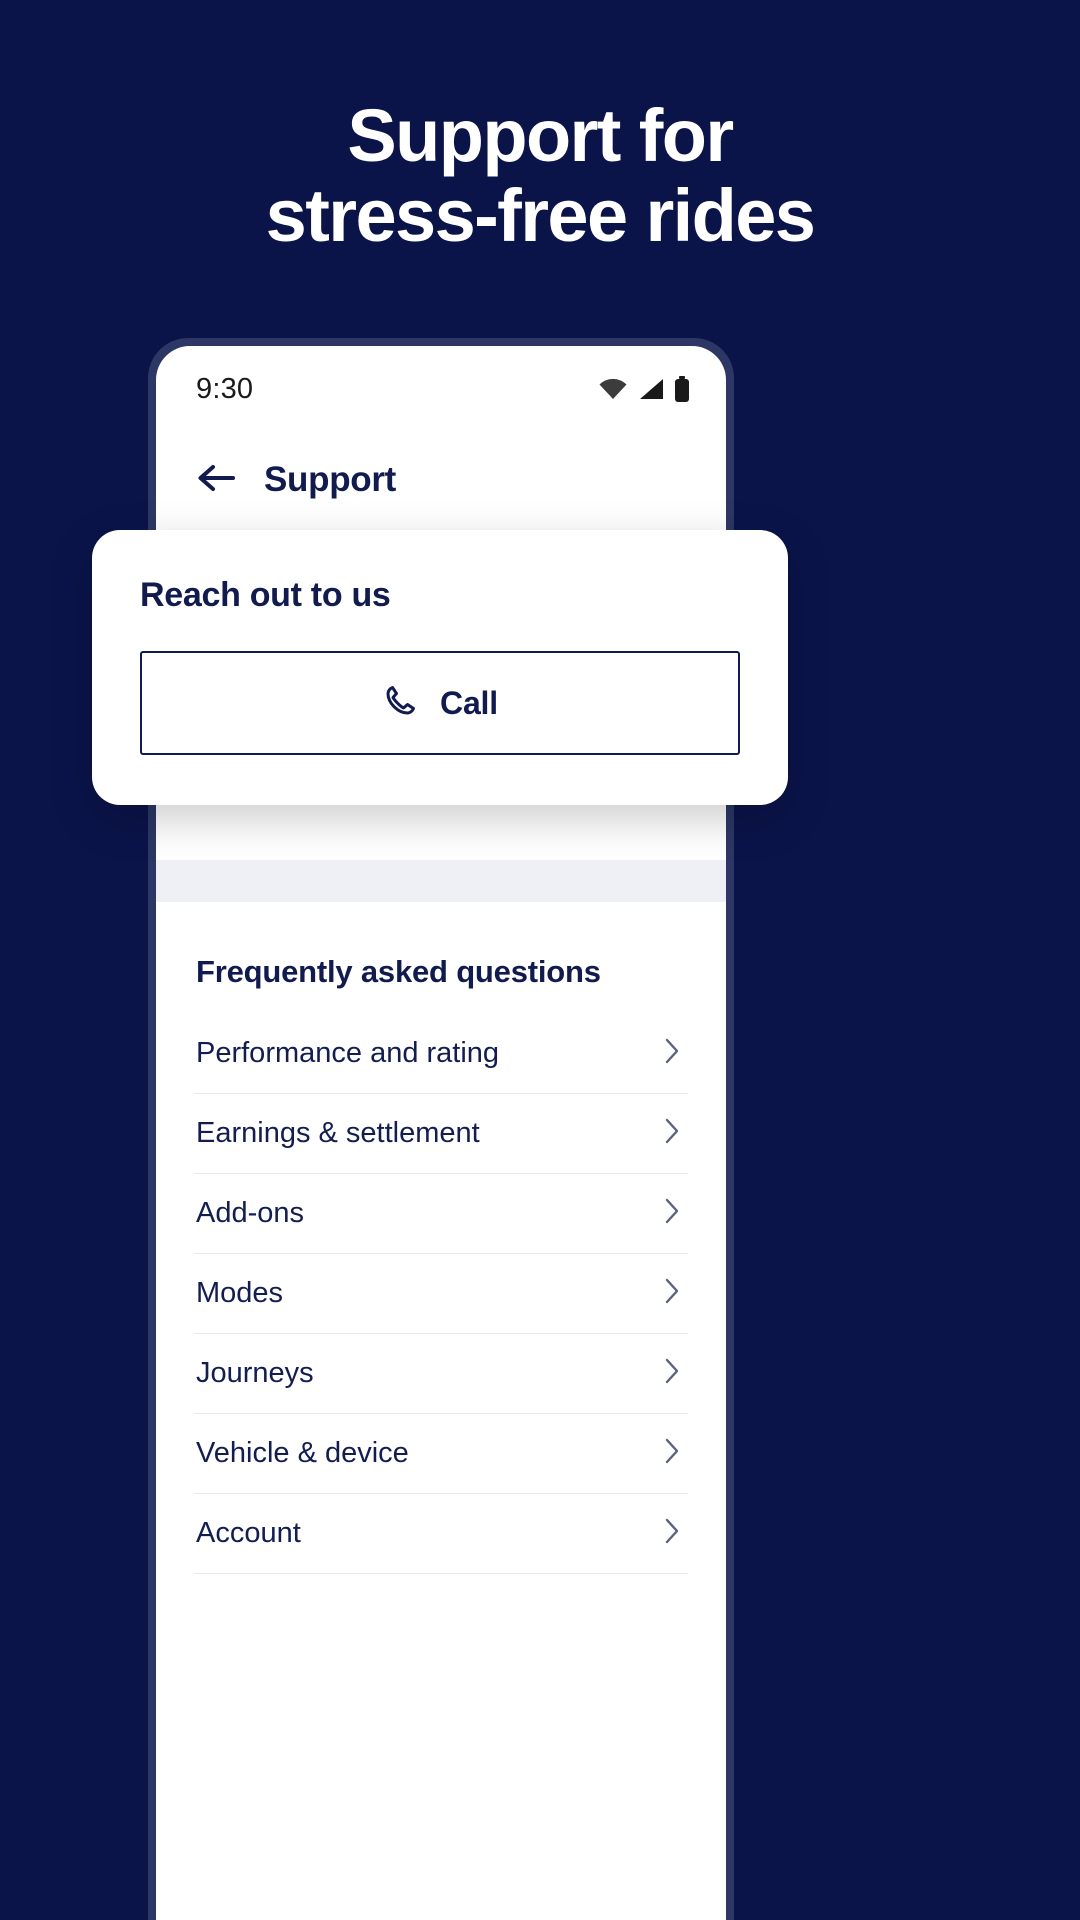  Describe the element at coordinates (441, 1454) in the screenshot. I see `list-item: Vehicle & device` at that location.